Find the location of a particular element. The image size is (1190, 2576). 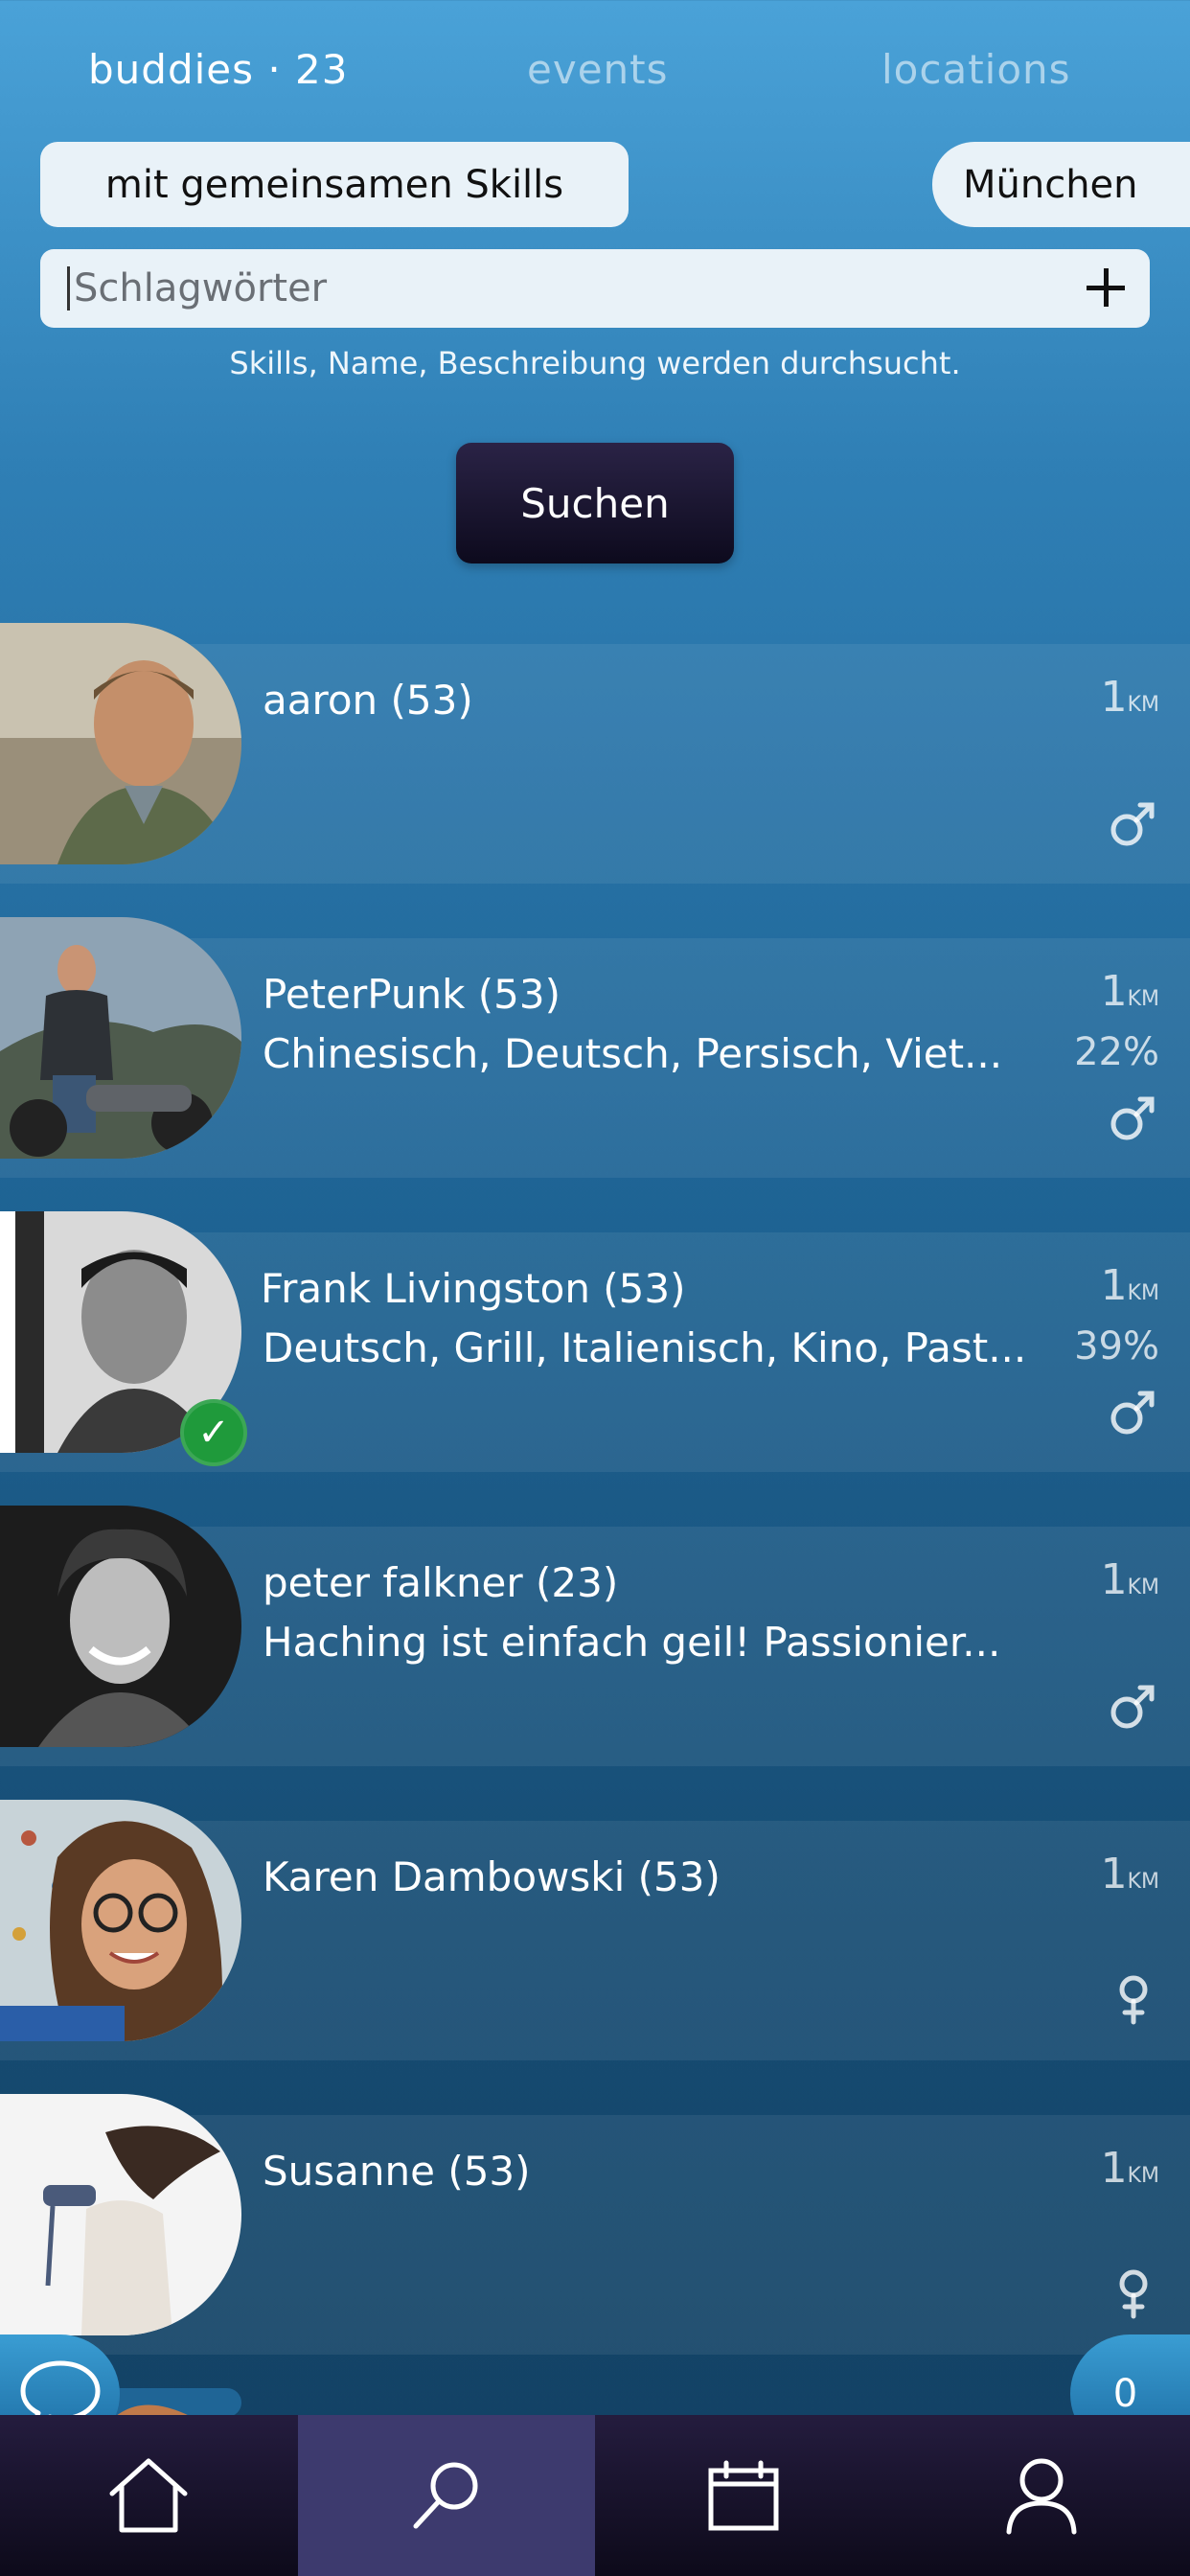

verified-check-icon: ✓ is located at coordinates (214, 1433).